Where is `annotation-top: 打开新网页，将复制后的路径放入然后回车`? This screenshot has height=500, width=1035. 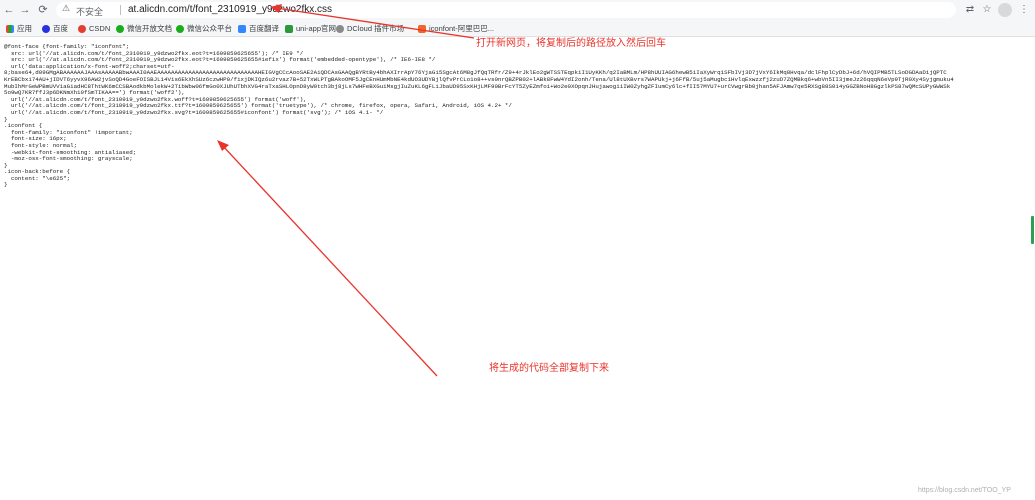 annotation-top: 打开新网页，将复制后的路径放入然后回车 is located at coordinates (571, 43).